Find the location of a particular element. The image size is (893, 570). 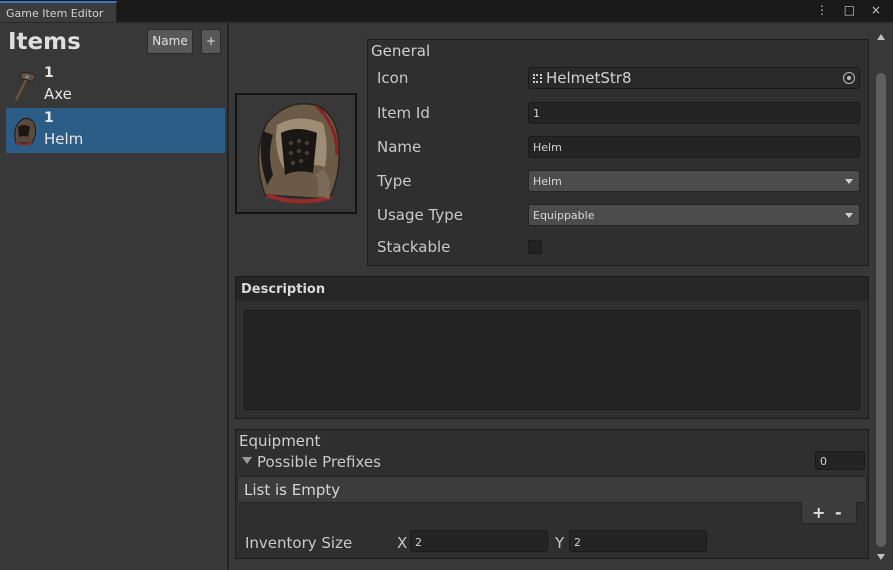

list-footer: + - is located at coordinates (829, 513).